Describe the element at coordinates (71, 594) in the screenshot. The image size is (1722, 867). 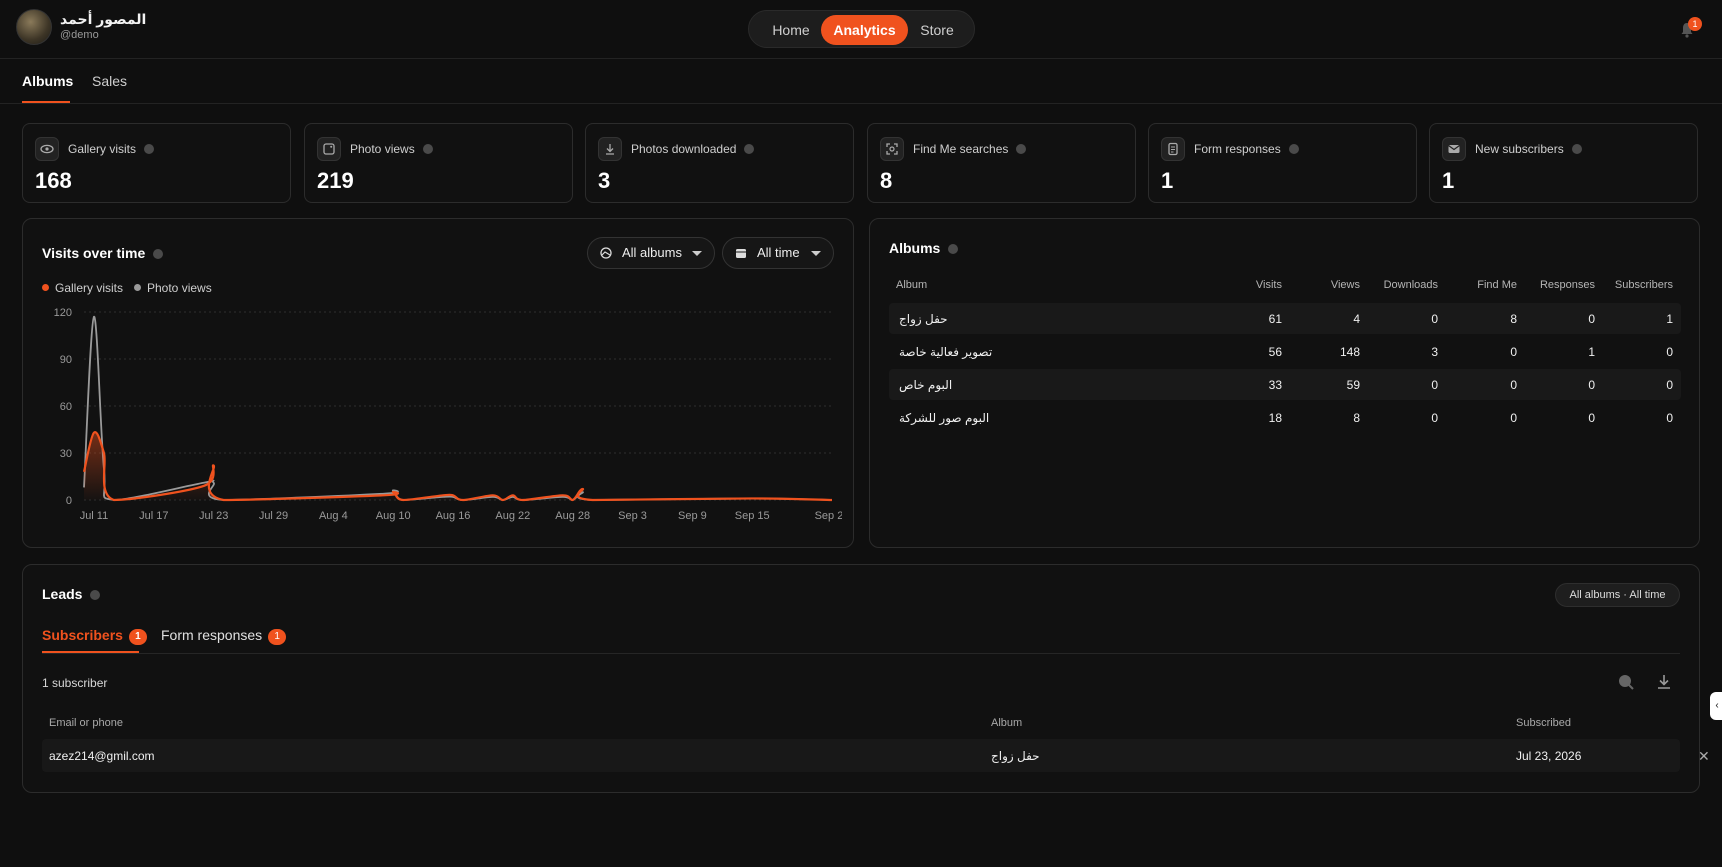
I see `leads-panel-title: Leads` at that location.